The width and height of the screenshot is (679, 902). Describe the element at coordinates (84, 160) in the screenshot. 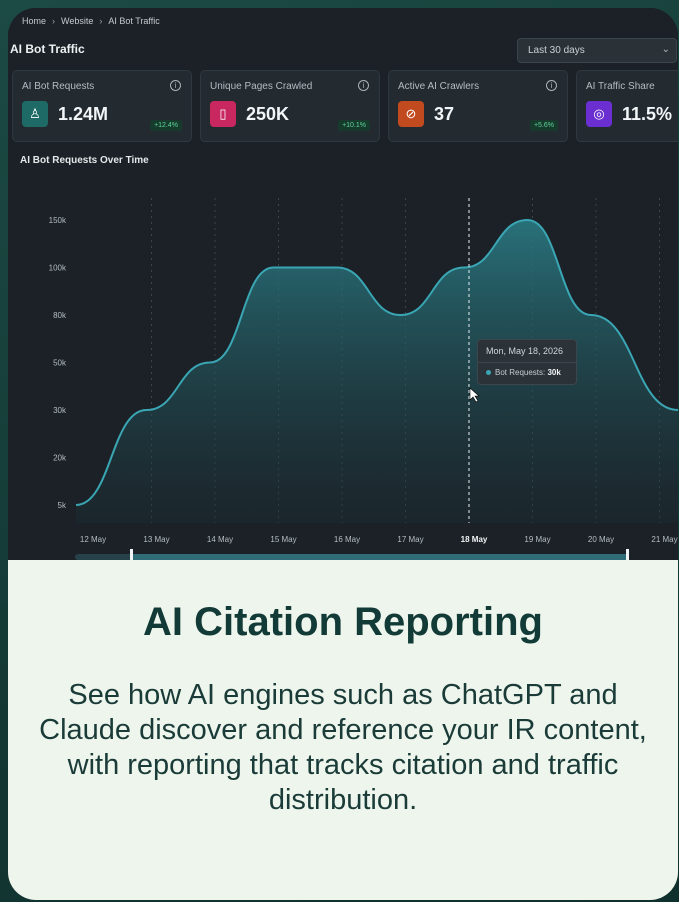

I see `chart-title: AI Bot Requests Over Time` at that location.